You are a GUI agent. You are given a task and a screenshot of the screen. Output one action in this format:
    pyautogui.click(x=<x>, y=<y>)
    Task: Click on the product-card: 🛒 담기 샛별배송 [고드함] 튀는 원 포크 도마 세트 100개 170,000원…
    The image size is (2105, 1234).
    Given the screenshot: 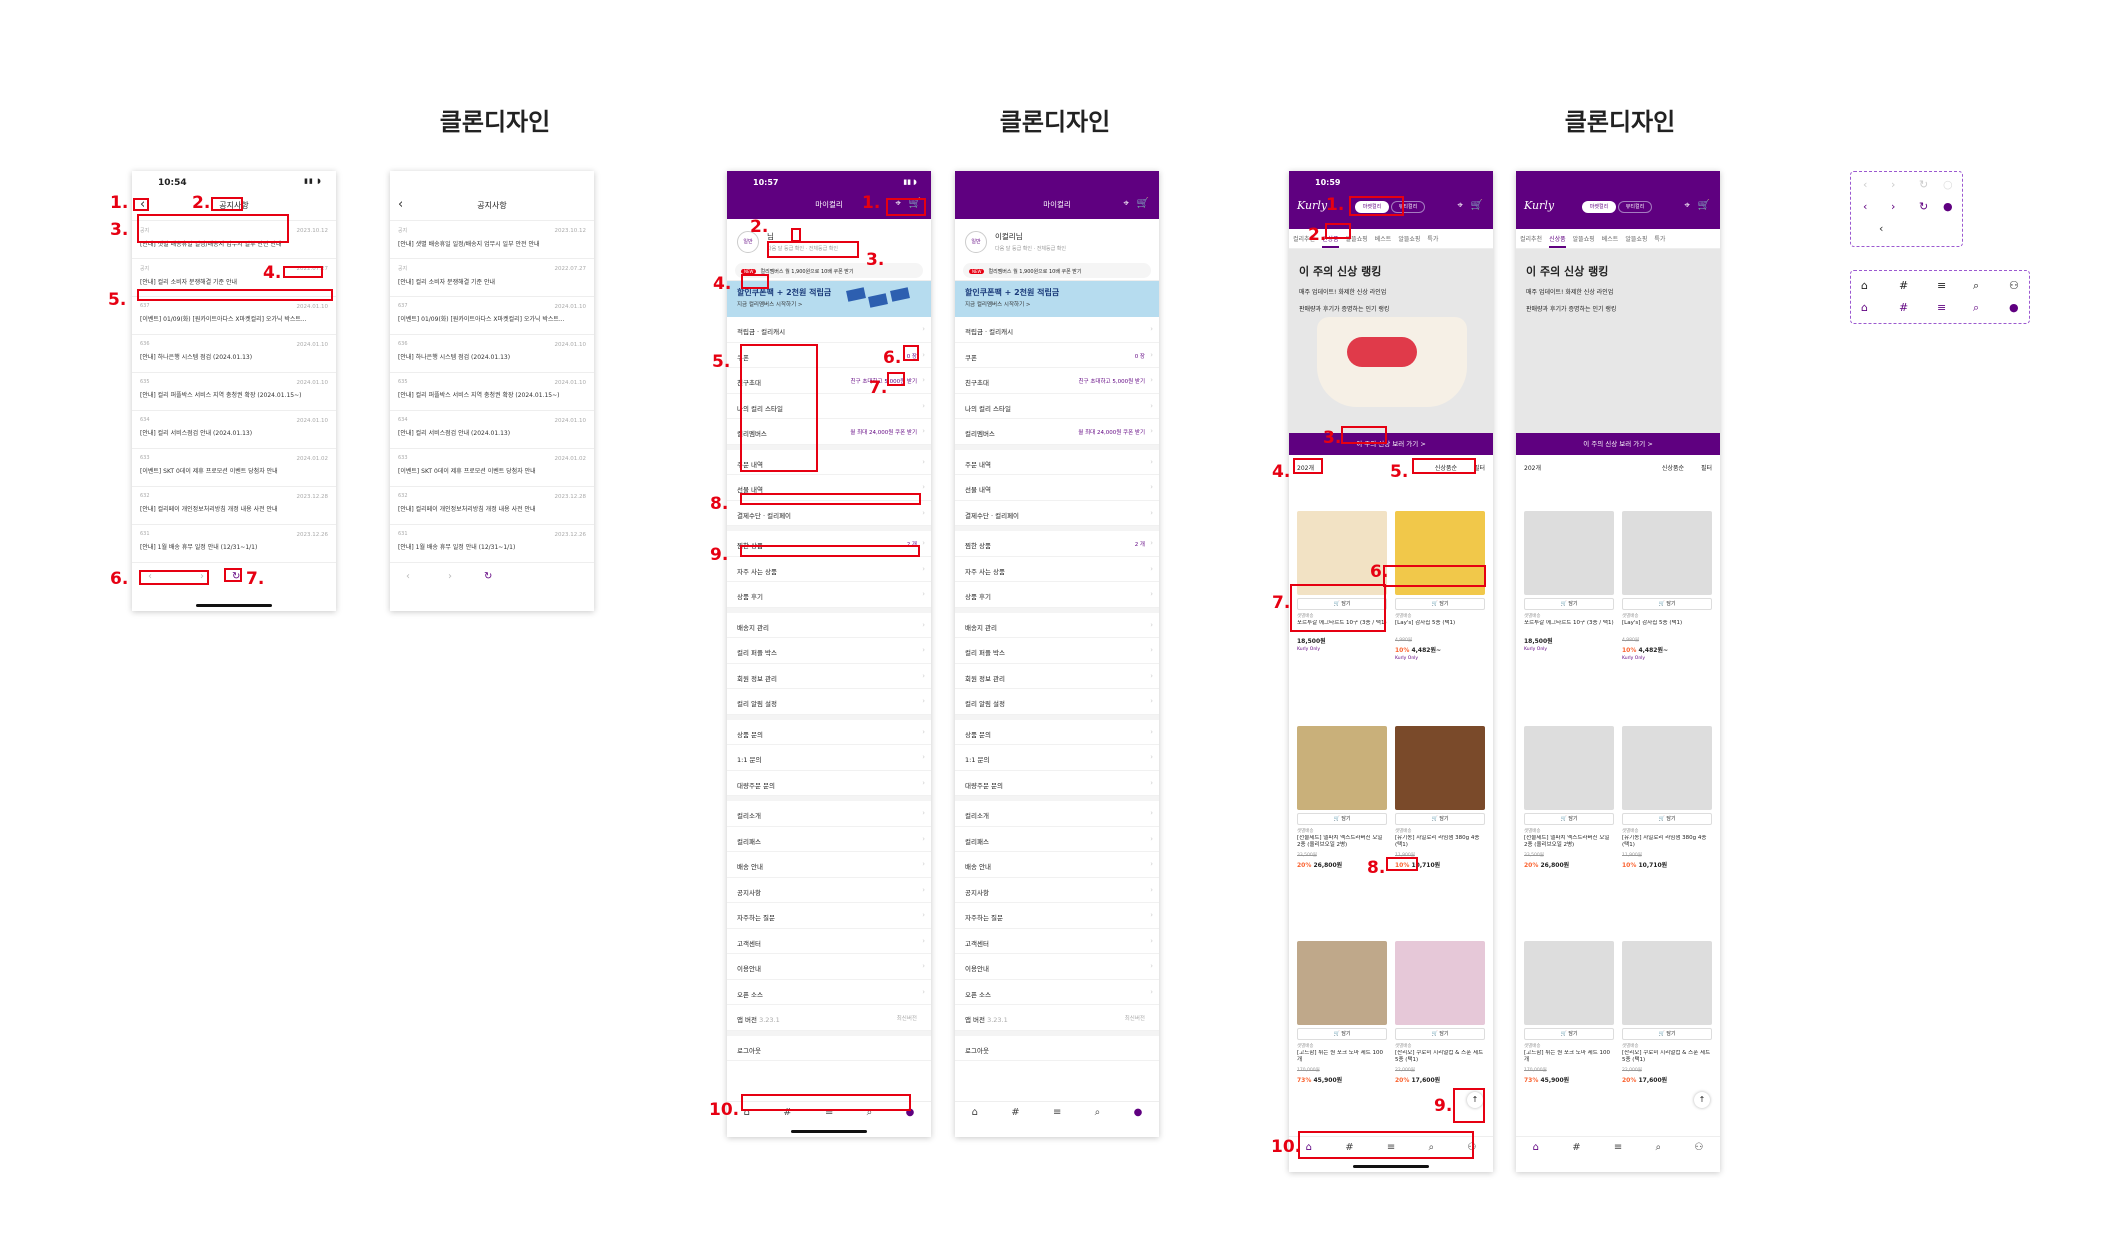 What is the action you would take?
    pyautogui.click(x=1342, y=1012)
    